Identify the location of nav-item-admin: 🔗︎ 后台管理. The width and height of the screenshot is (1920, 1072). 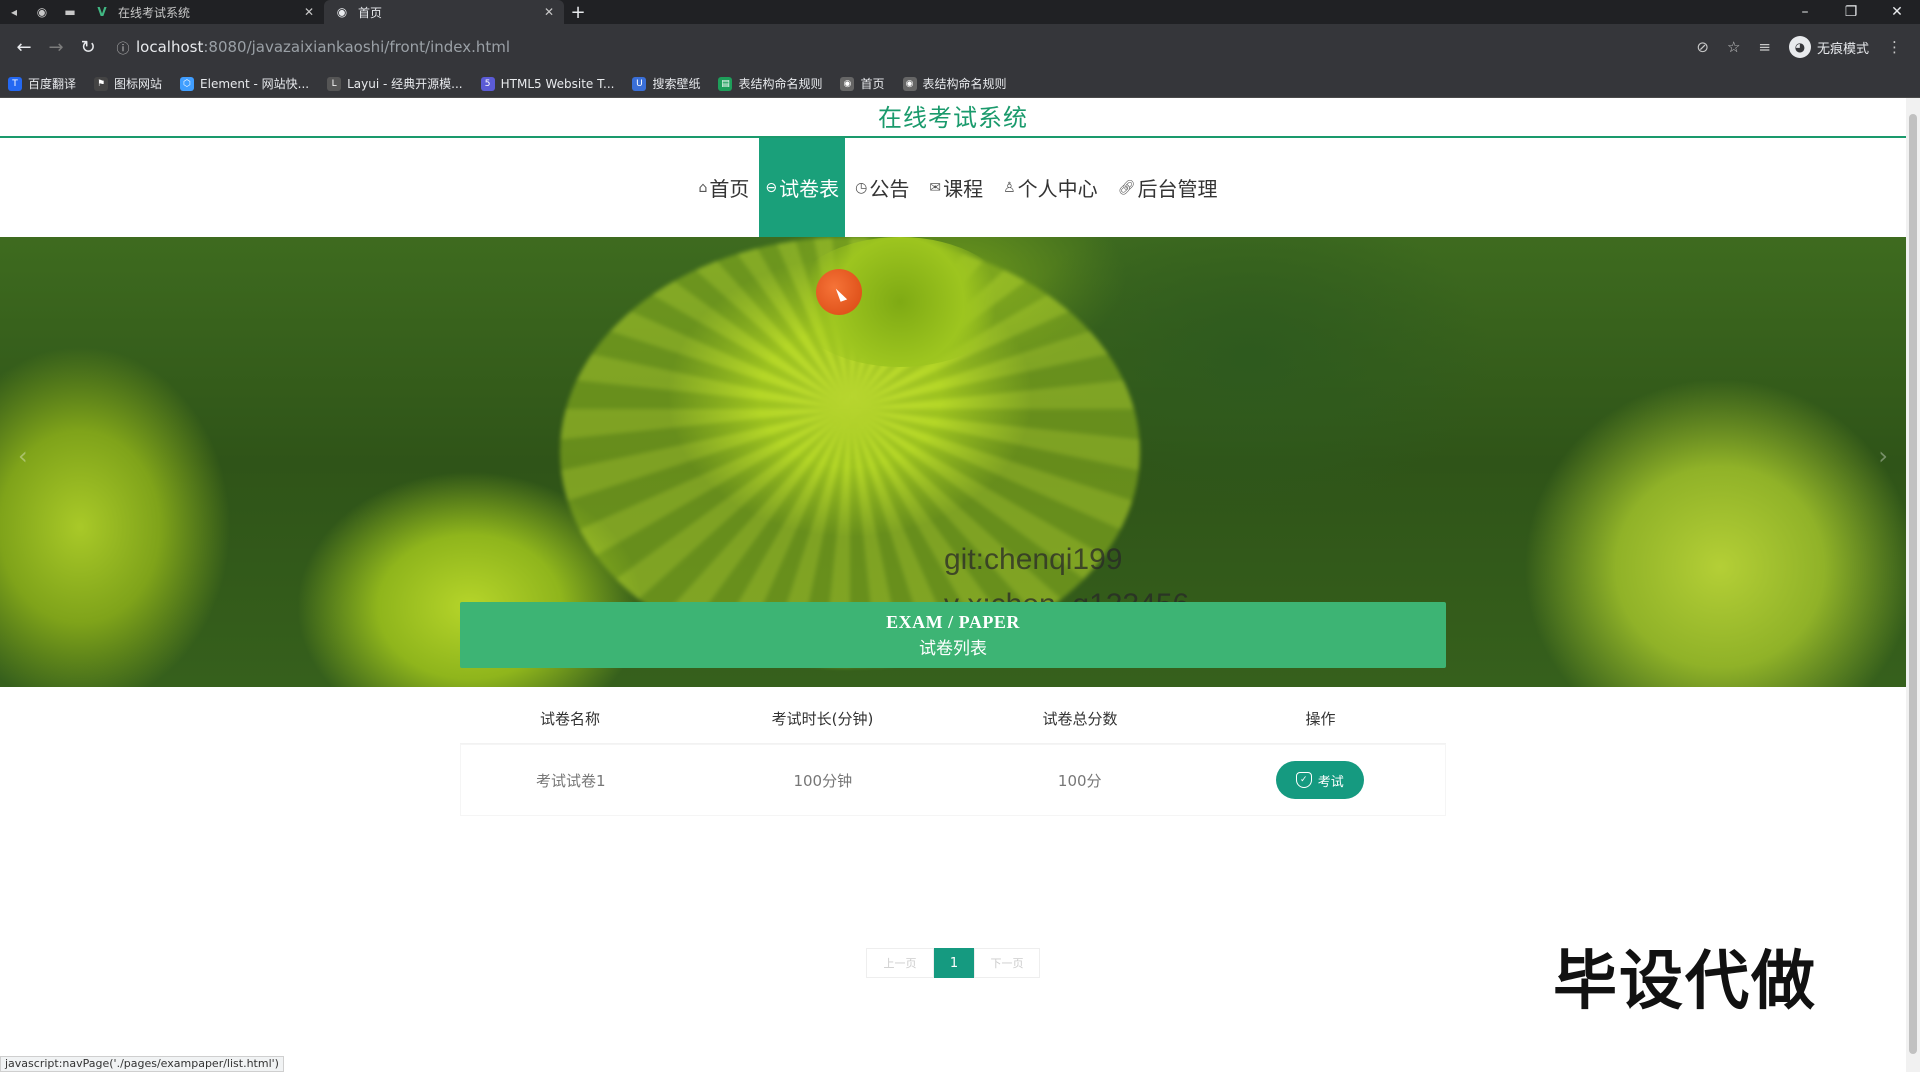
(1168, 187).